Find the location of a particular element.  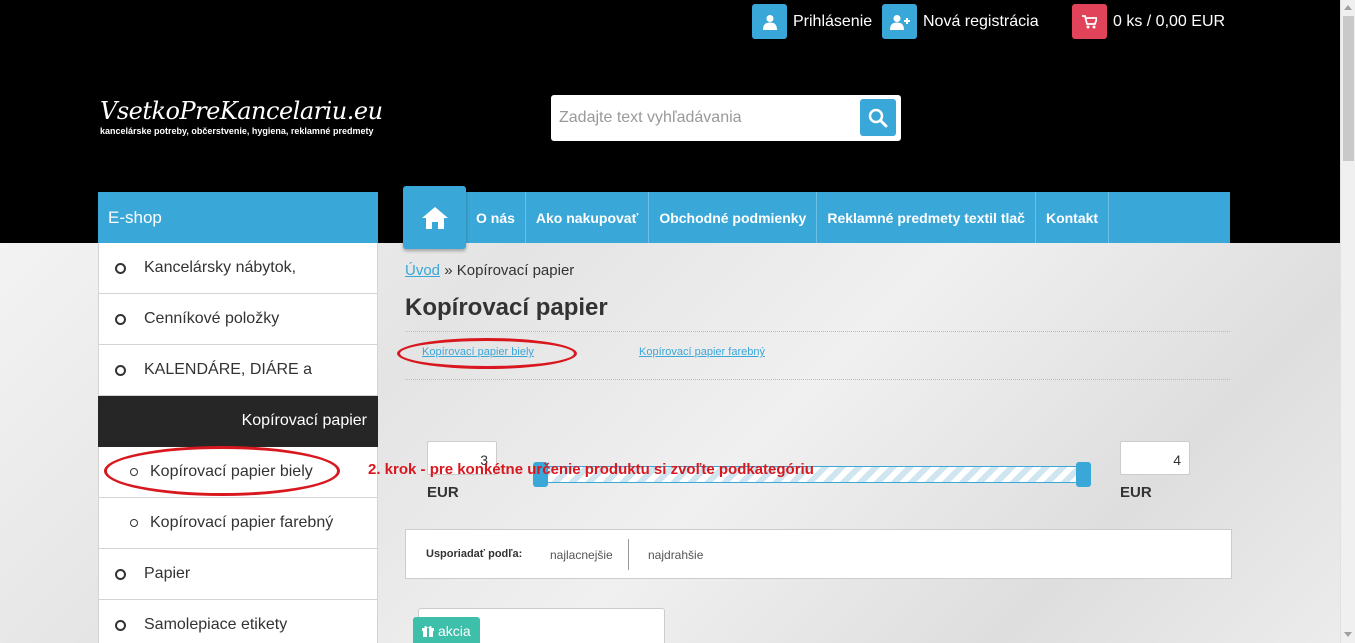

search-box is located at coordinates (726, 118).